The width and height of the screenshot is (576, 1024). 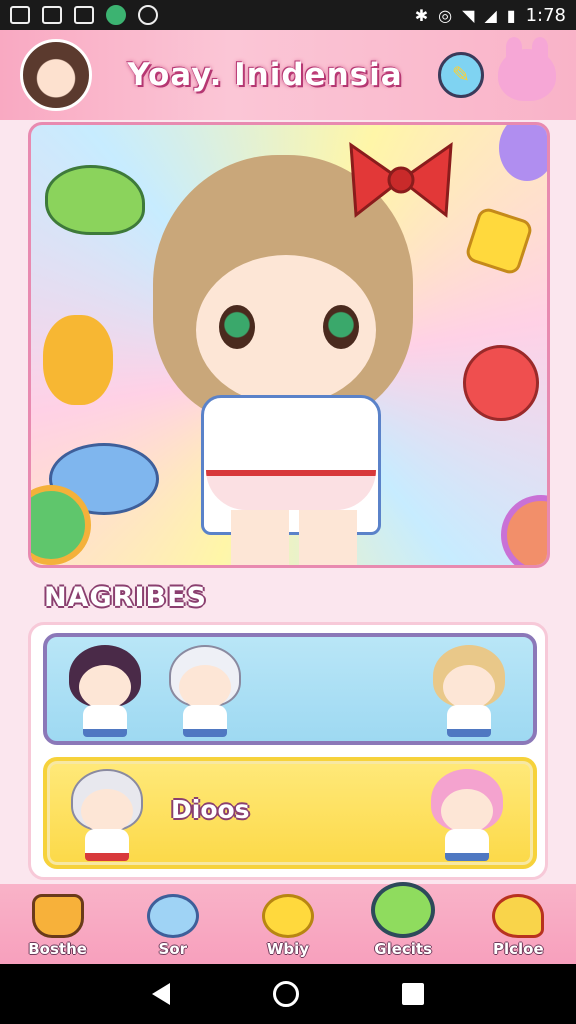 I want to click on section-title: NAGRIBES, so click(x=125, y=597).